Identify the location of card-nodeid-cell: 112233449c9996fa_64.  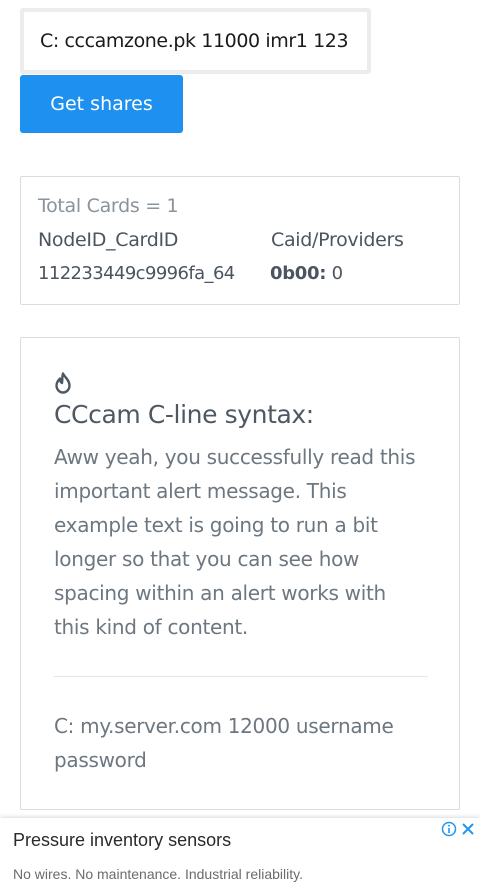
(136, 273).